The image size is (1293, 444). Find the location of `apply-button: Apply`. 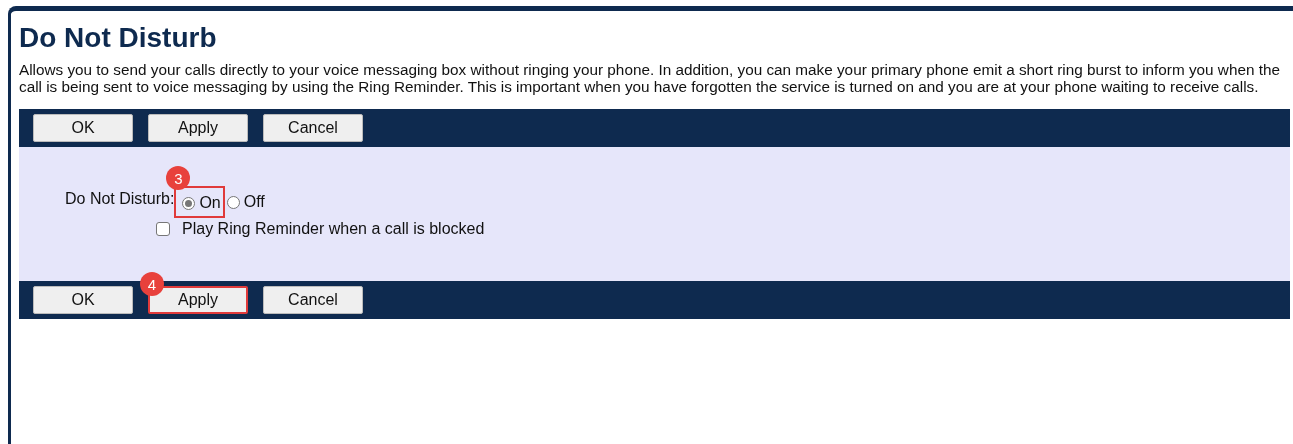

apply-button: Apply is located at coordinates (198, 128).